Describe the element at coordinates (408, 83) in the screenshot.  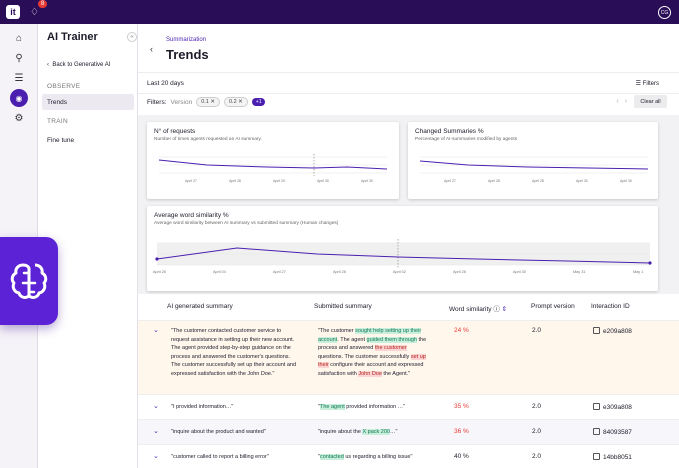
I see `range-bar: Last 20 days ☰ Filters` at that location.